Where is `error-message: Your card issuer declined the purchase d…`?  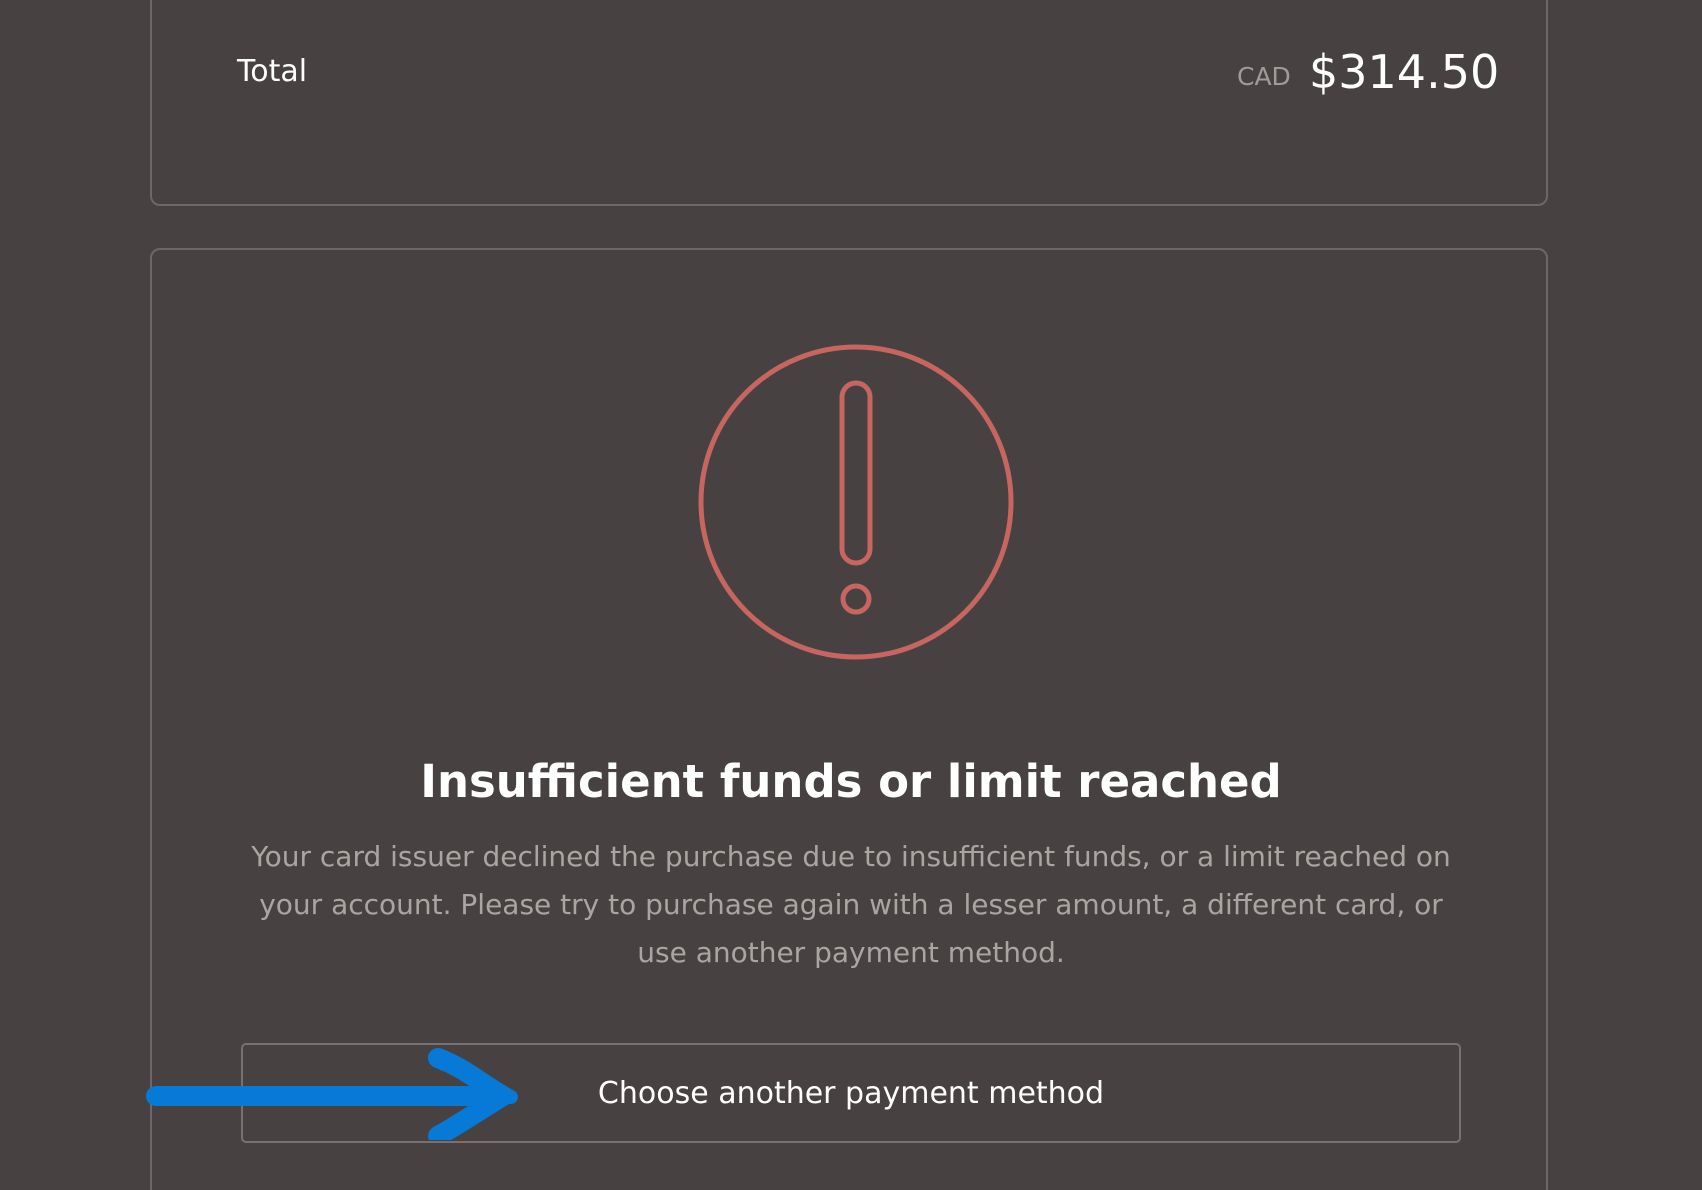
error-message: Your card issuer declined the purchase d… is located at coordinates (851, 904).